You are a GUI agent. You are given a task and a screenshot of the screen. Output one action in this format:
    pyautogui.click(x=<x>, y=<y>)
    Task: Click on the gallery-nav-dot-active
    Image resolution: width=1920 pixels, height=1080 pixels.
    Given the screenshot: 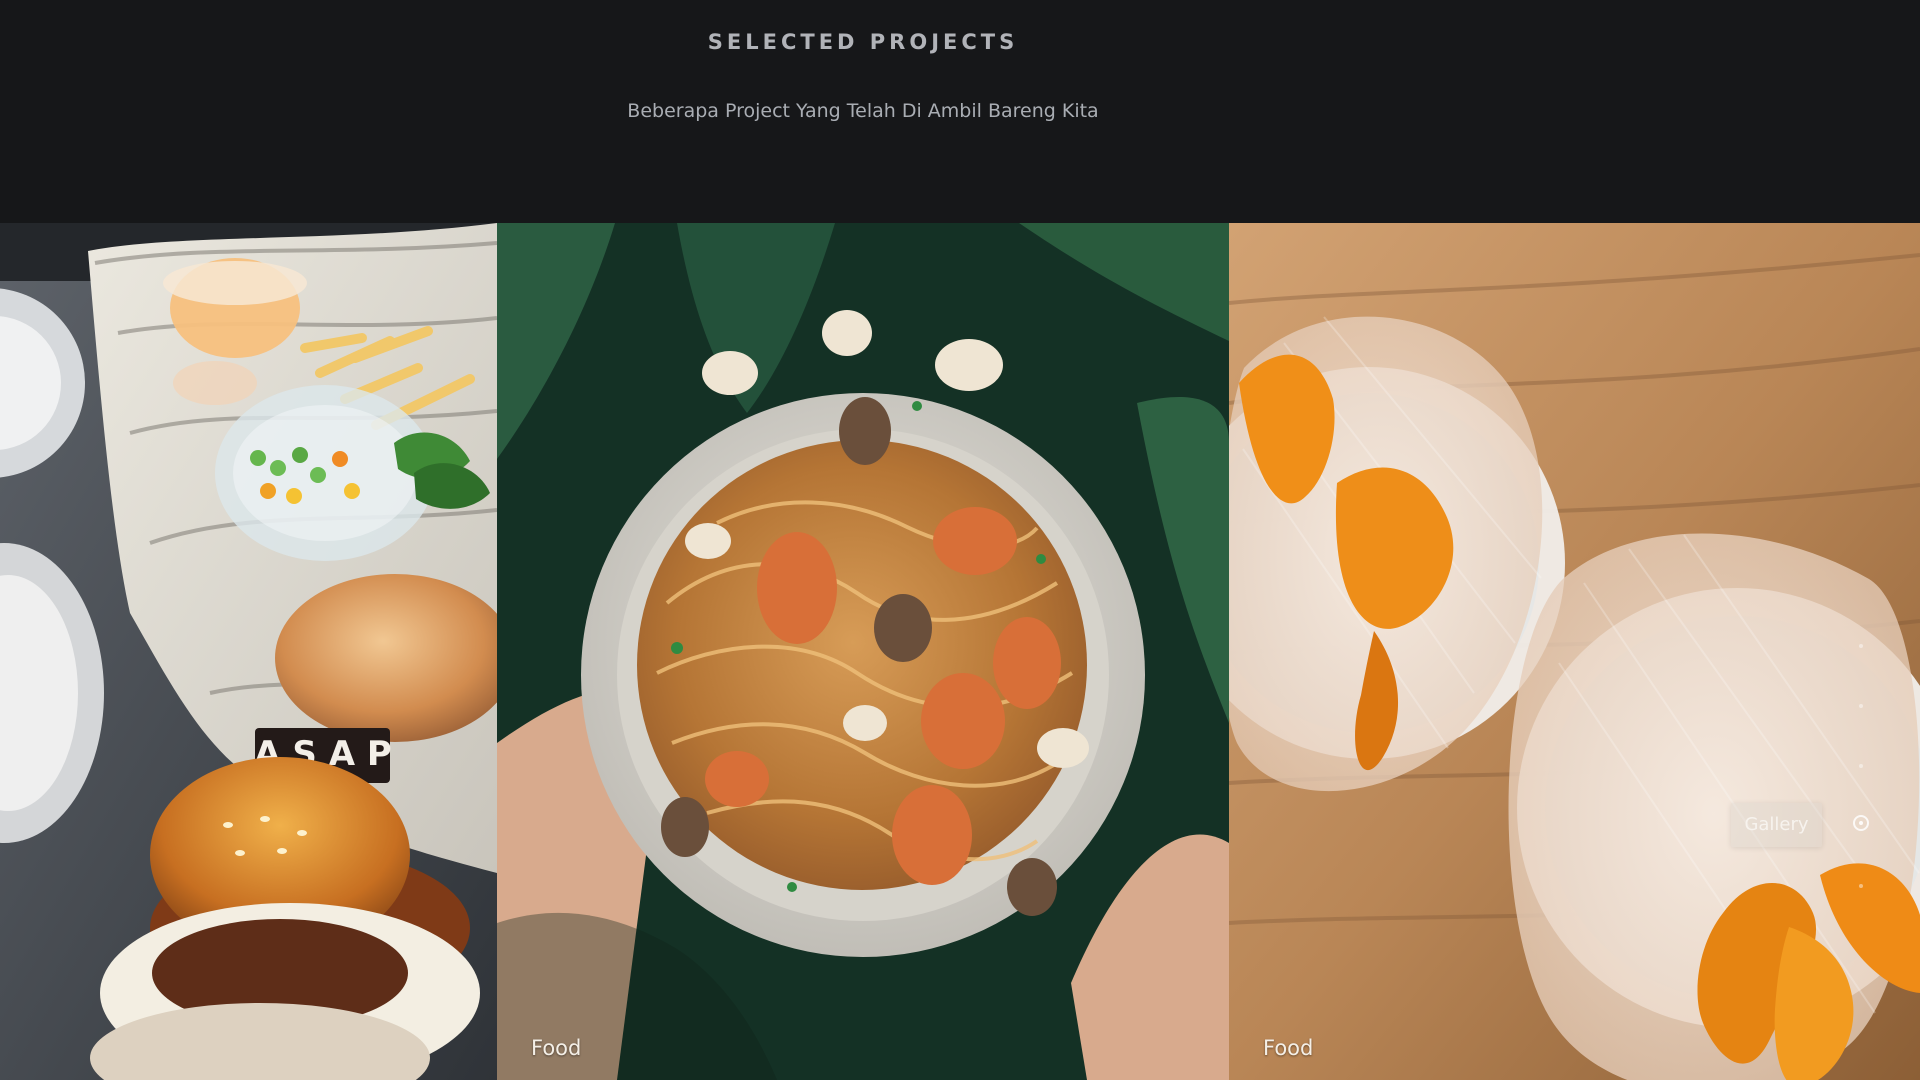 What is the action you would take?
    pyautogui.click(x=1861, y=823)
    